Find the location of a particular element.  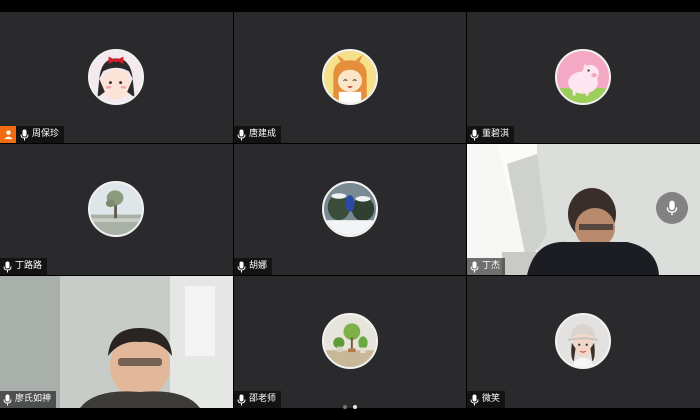

participant-tile-2: 唐建成 is located at coordinates (350, 77).